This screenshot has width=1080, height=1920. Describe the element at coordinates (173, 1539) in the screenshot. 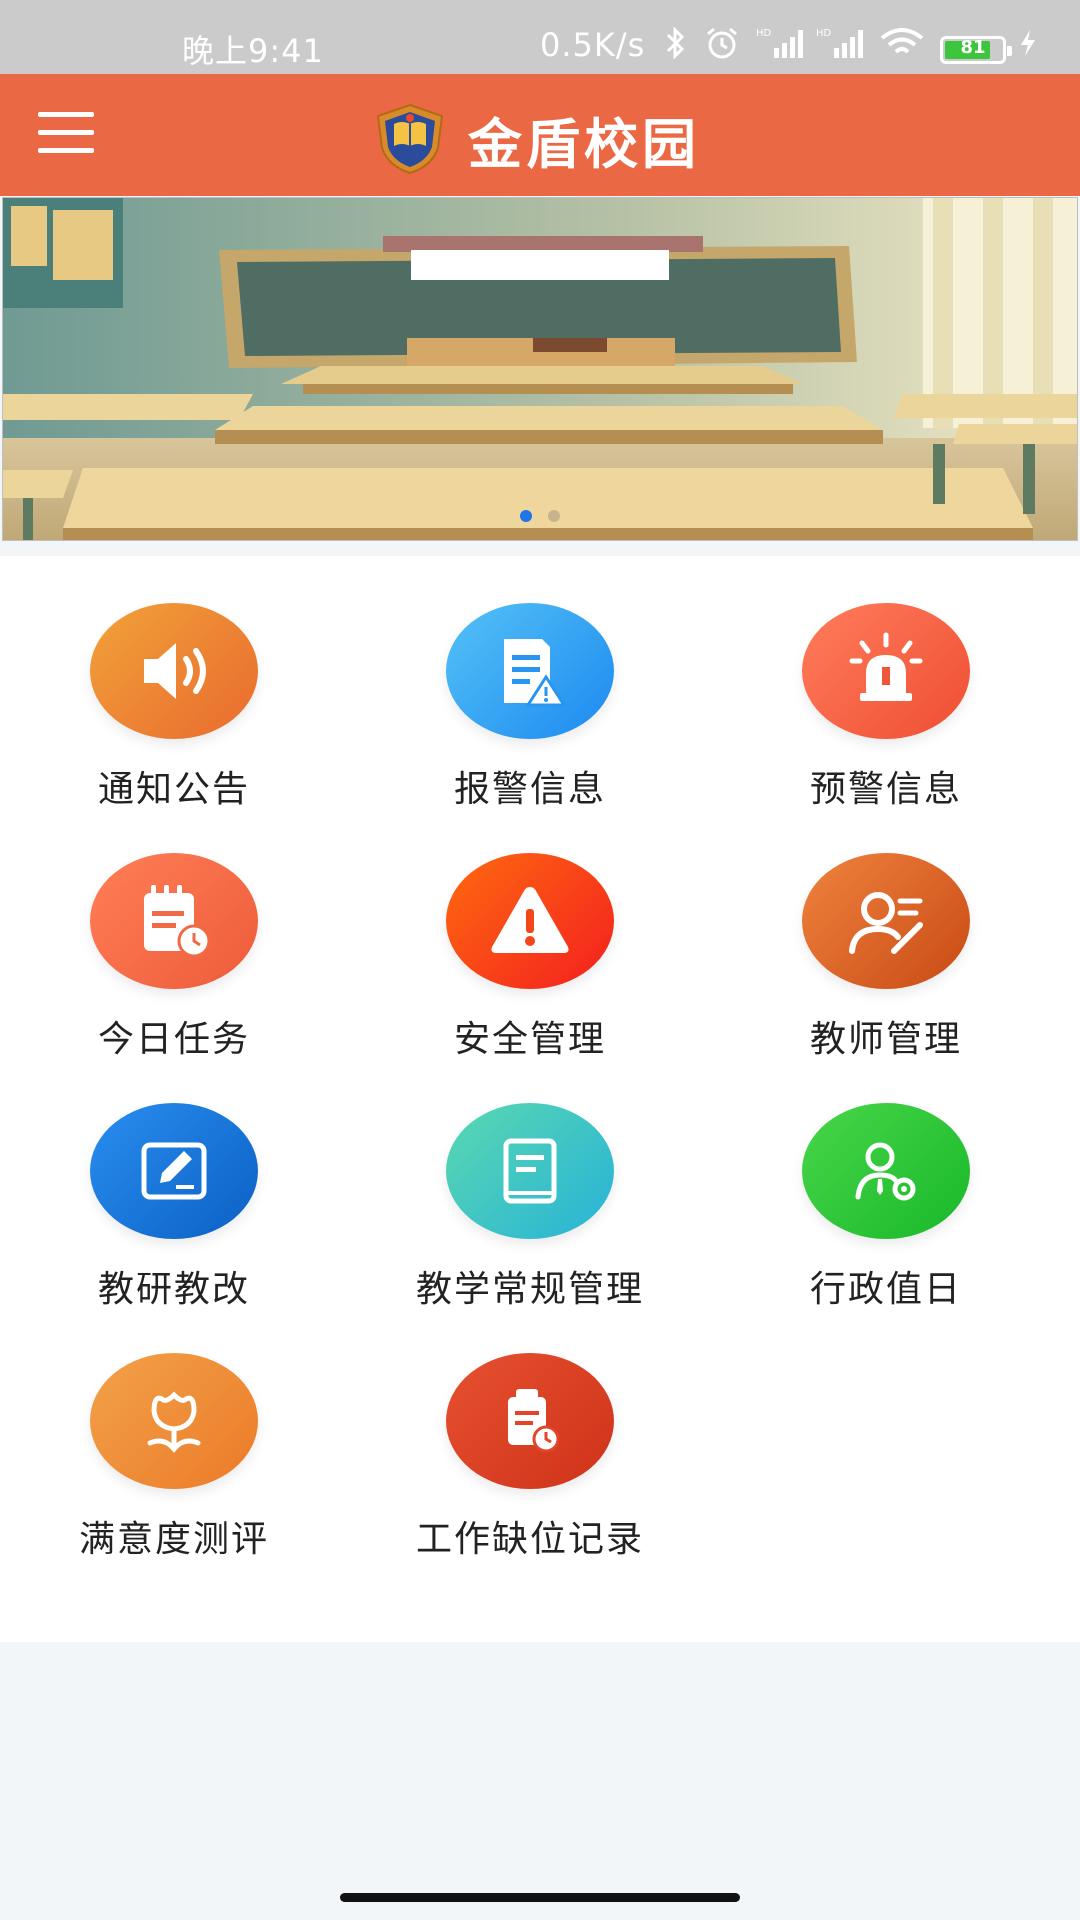

I see `grid-item-label: 满意度测评` at that location.